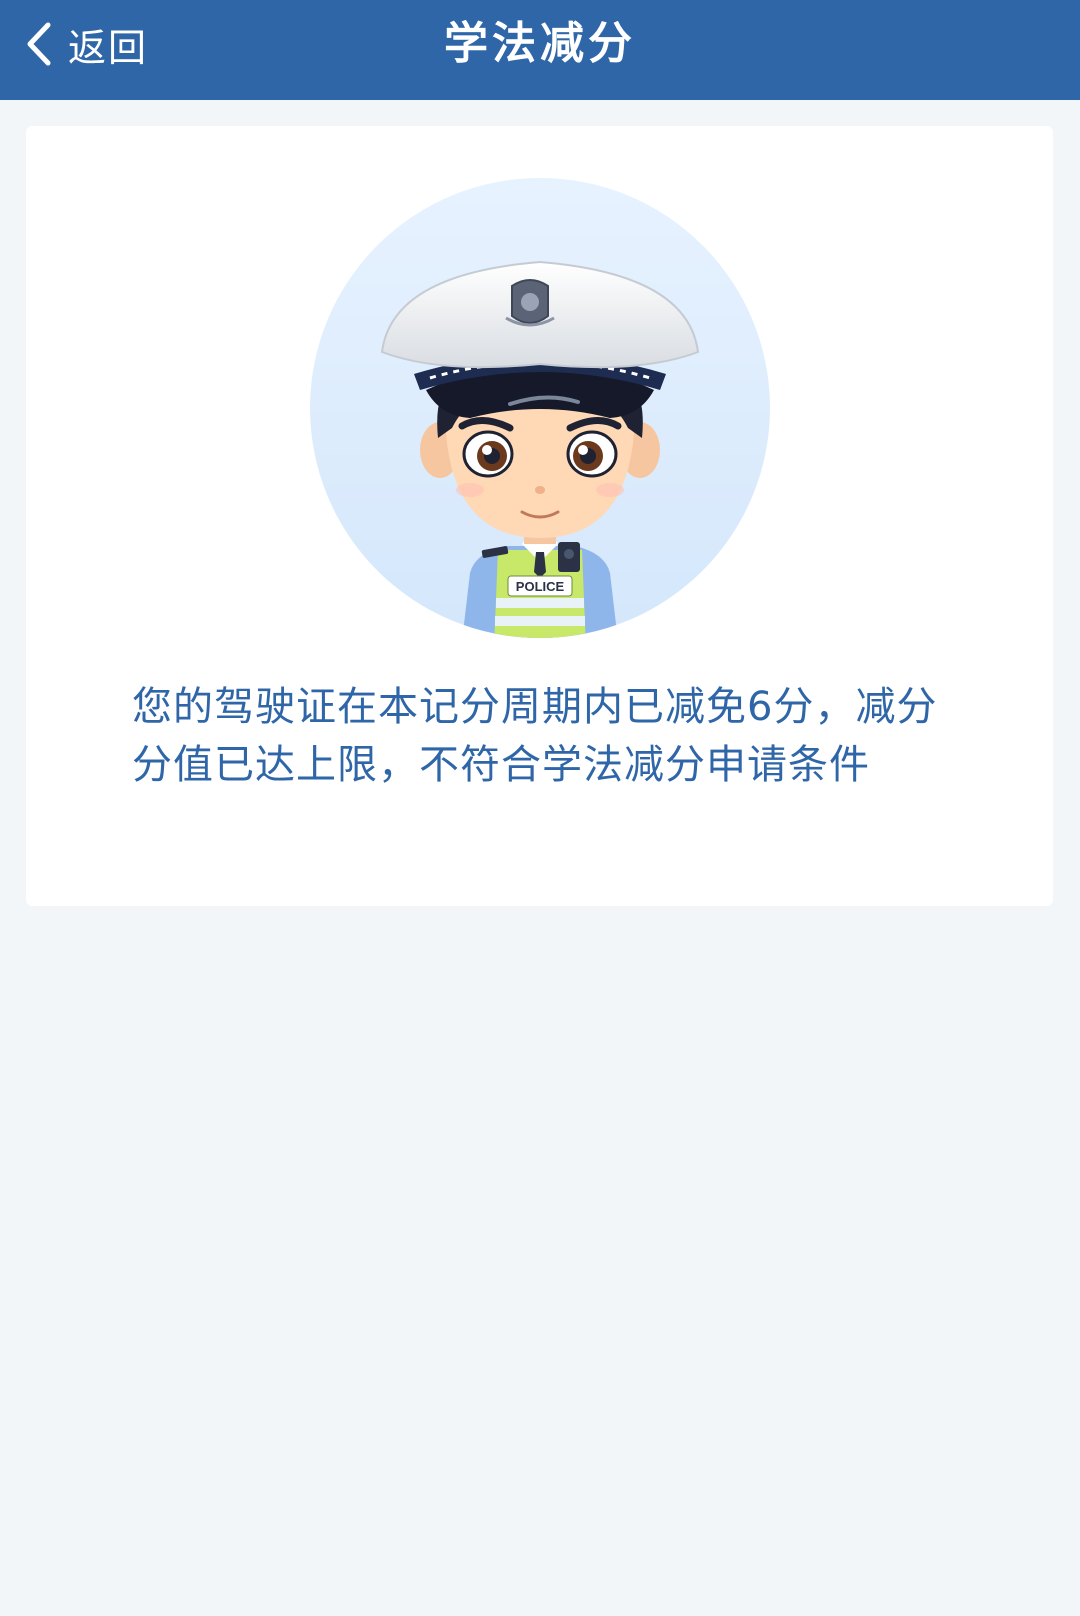  I want to click on ineligibility-message: 您的驾驶证在本记分周期内已减免6分，减分分值已达上限，不符合学法减分申请条件, so click(535, 736).